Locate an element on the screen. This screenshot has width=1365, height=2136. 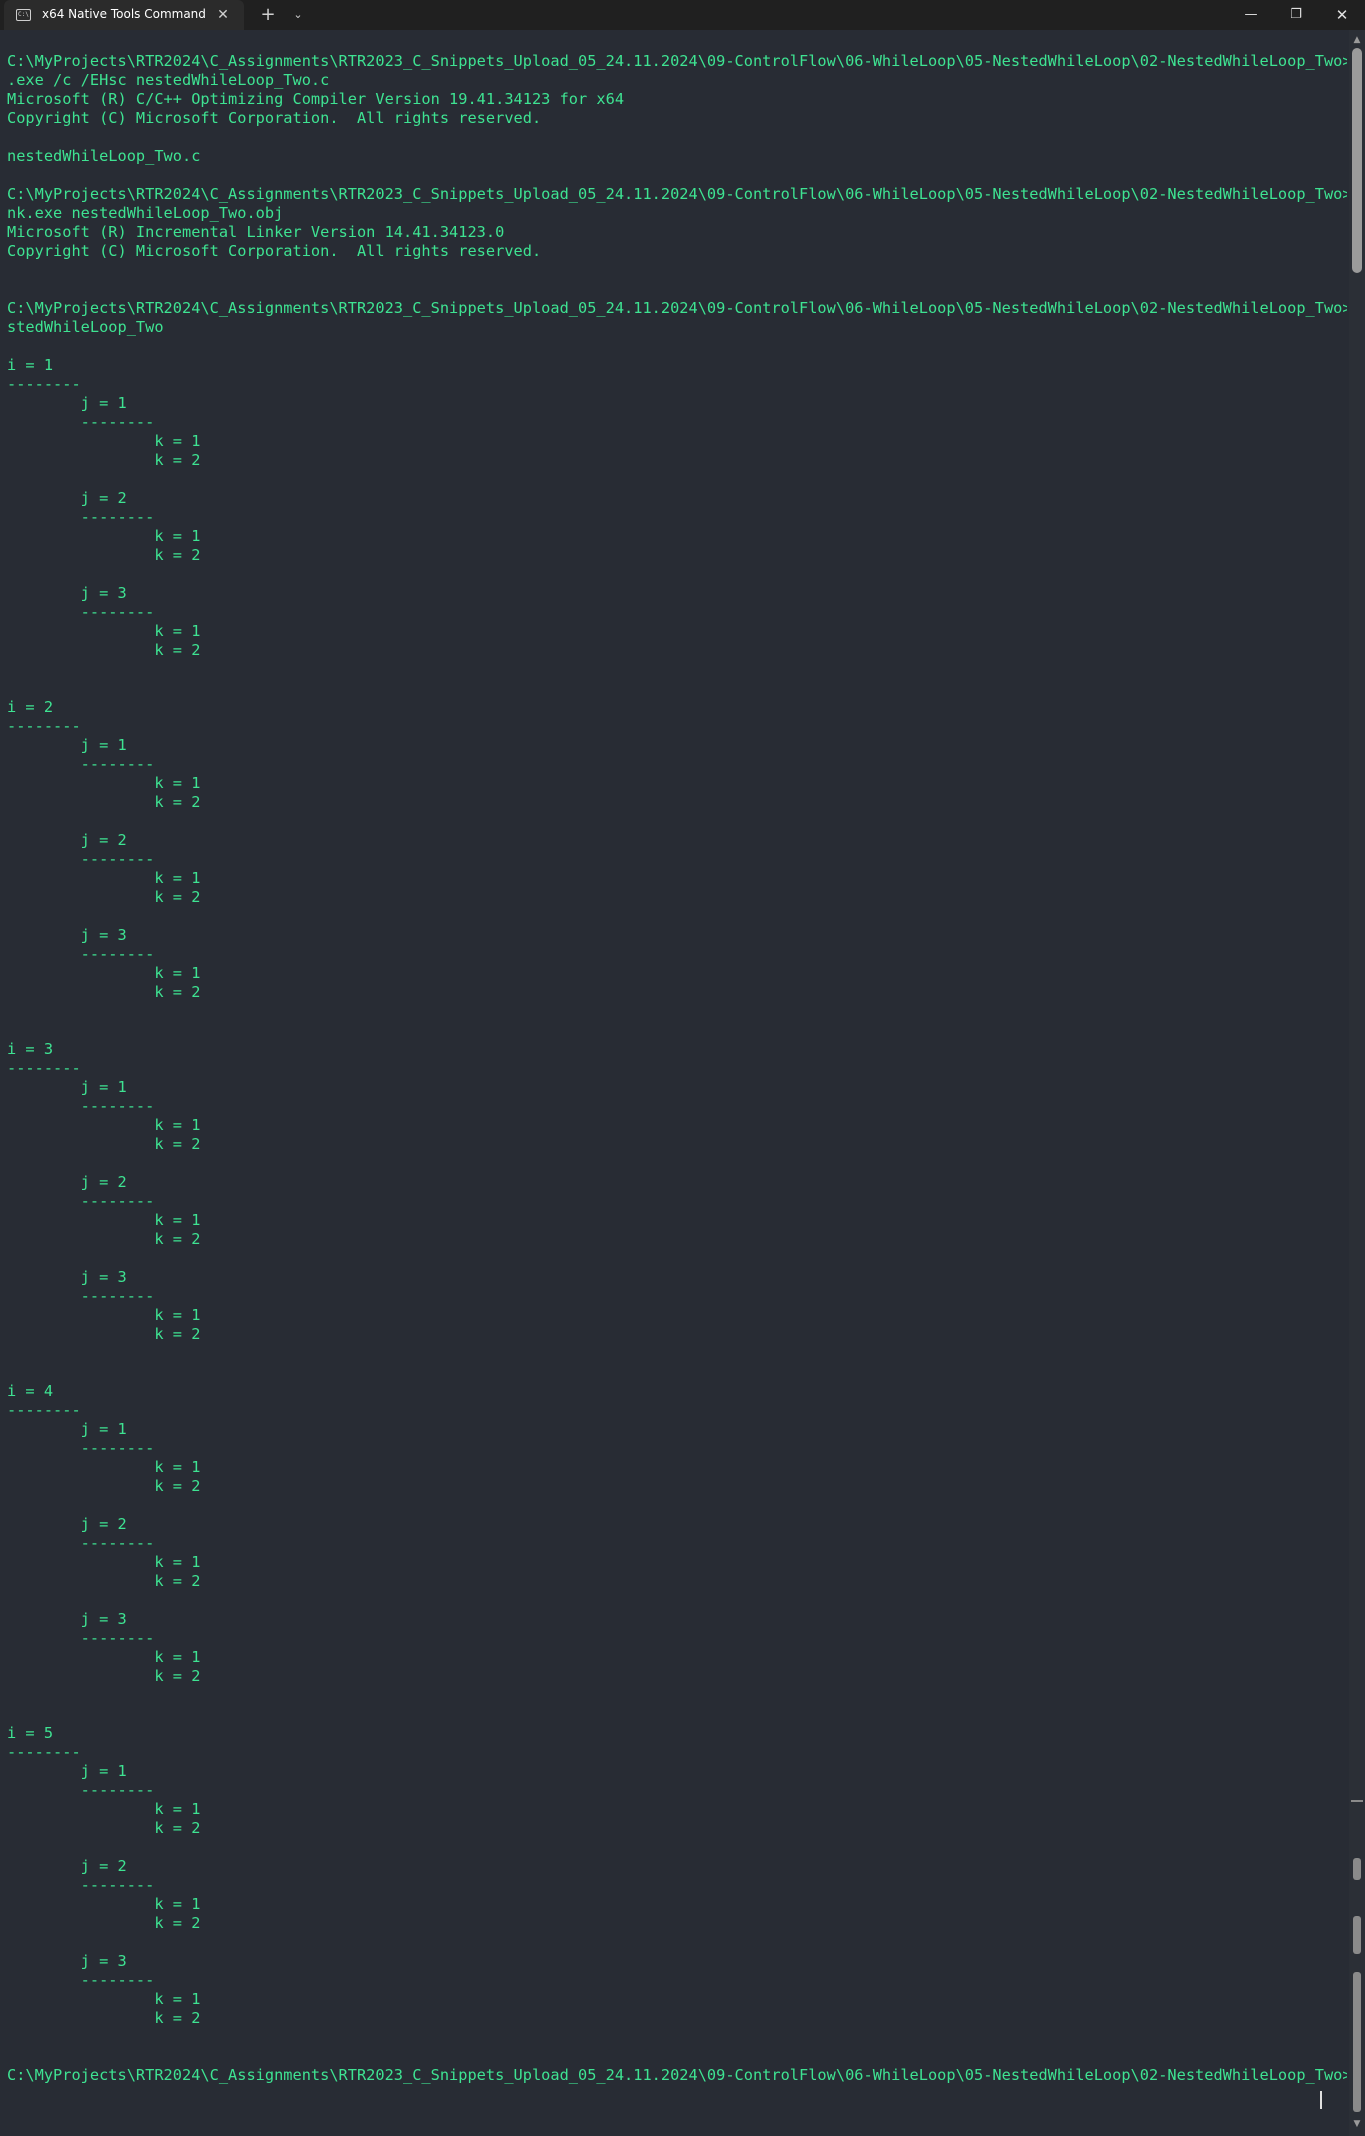
maximize-button: ❐ is located at coordinates (1296, 15).